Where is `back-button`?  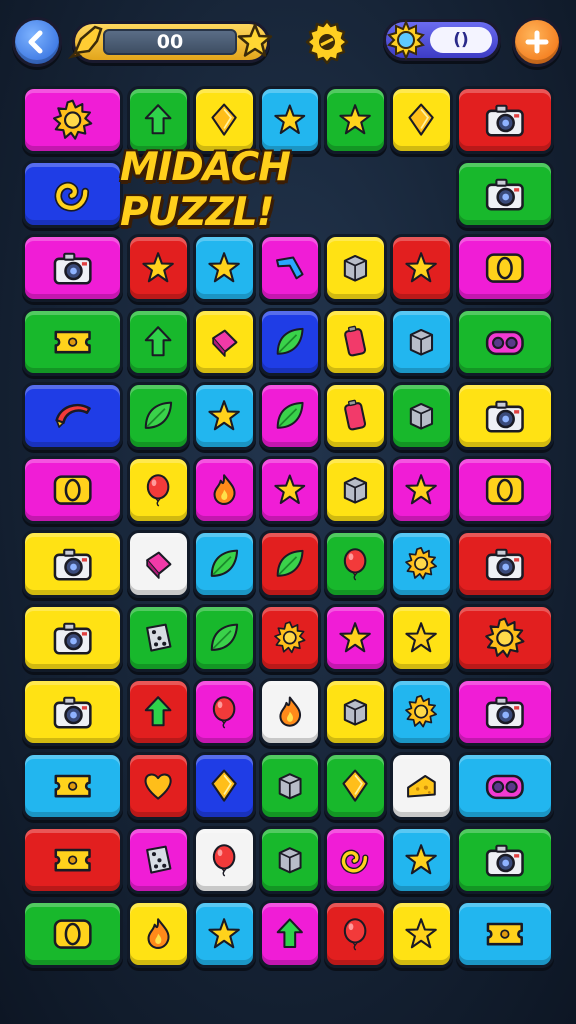 back-button is located at coordinates (37, 42).